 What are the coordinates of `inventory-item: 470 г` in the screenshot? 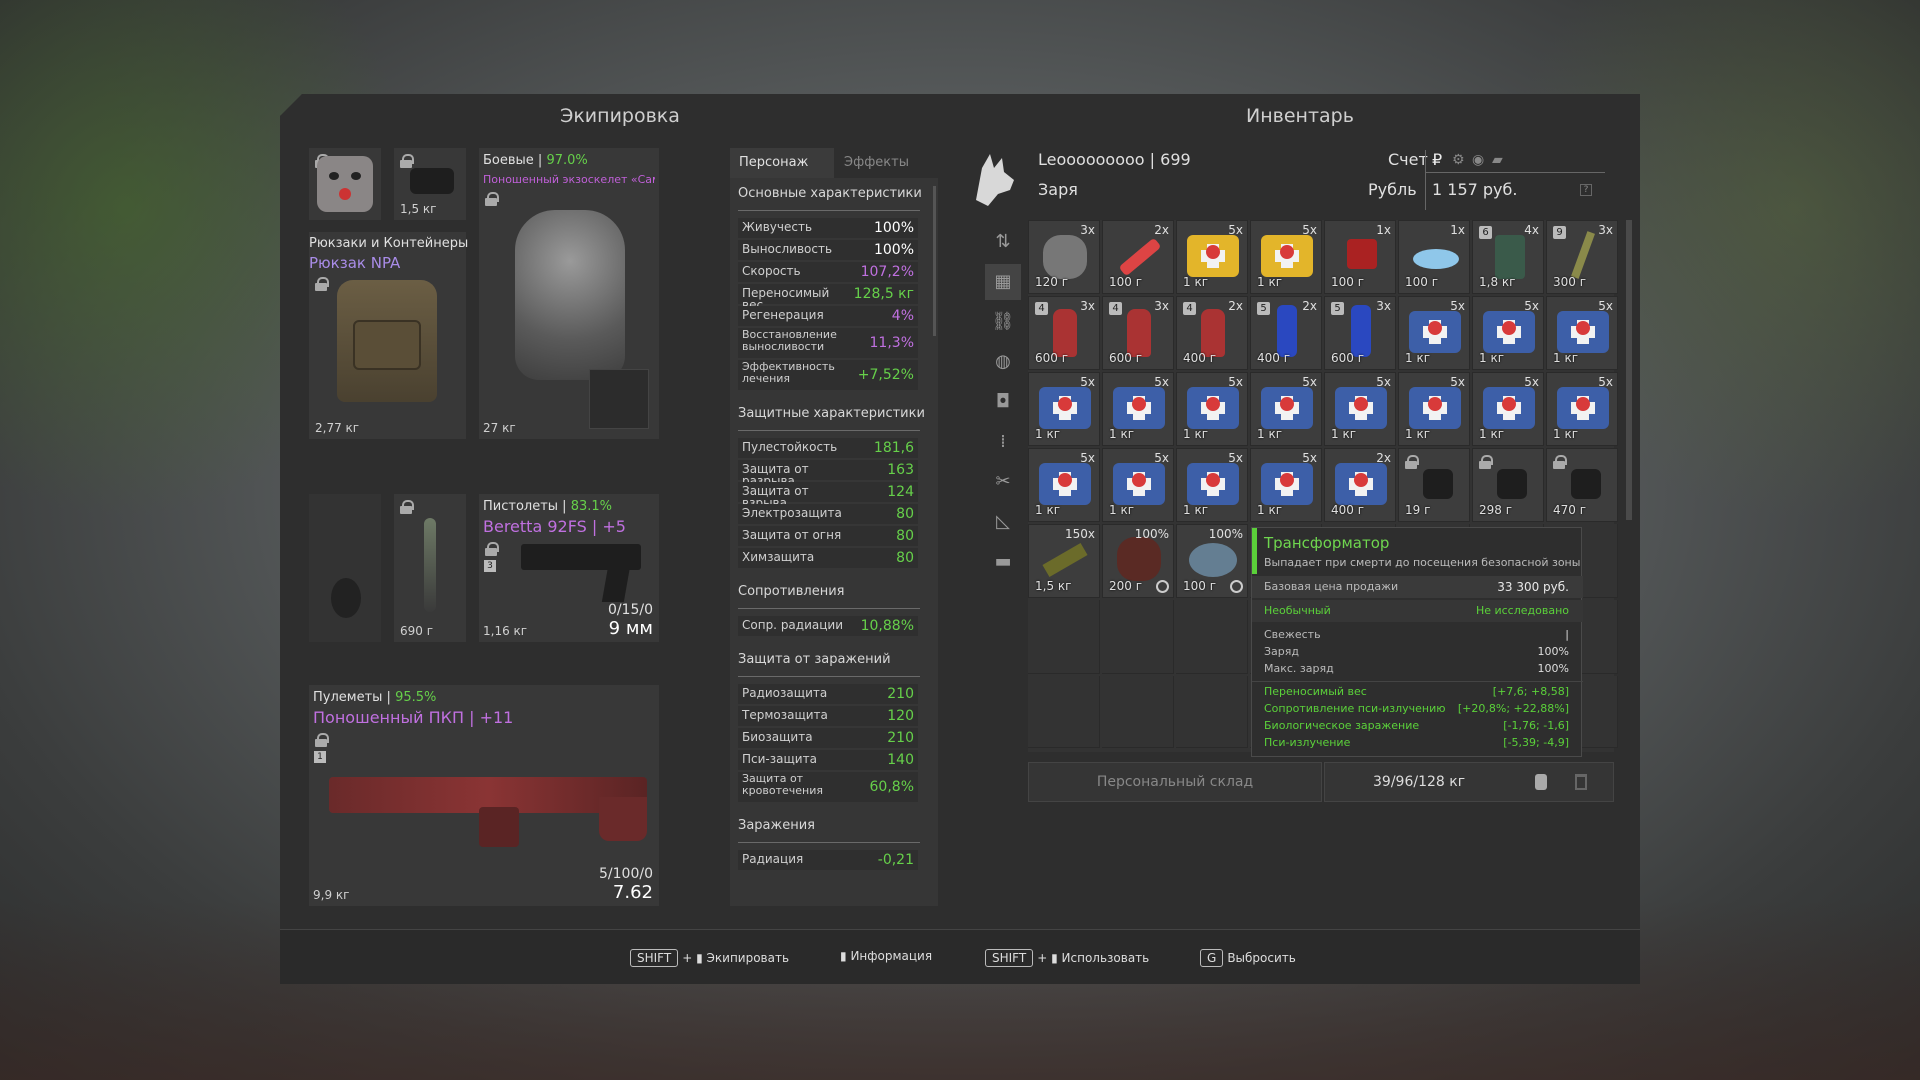 It's located at (1582, 485).